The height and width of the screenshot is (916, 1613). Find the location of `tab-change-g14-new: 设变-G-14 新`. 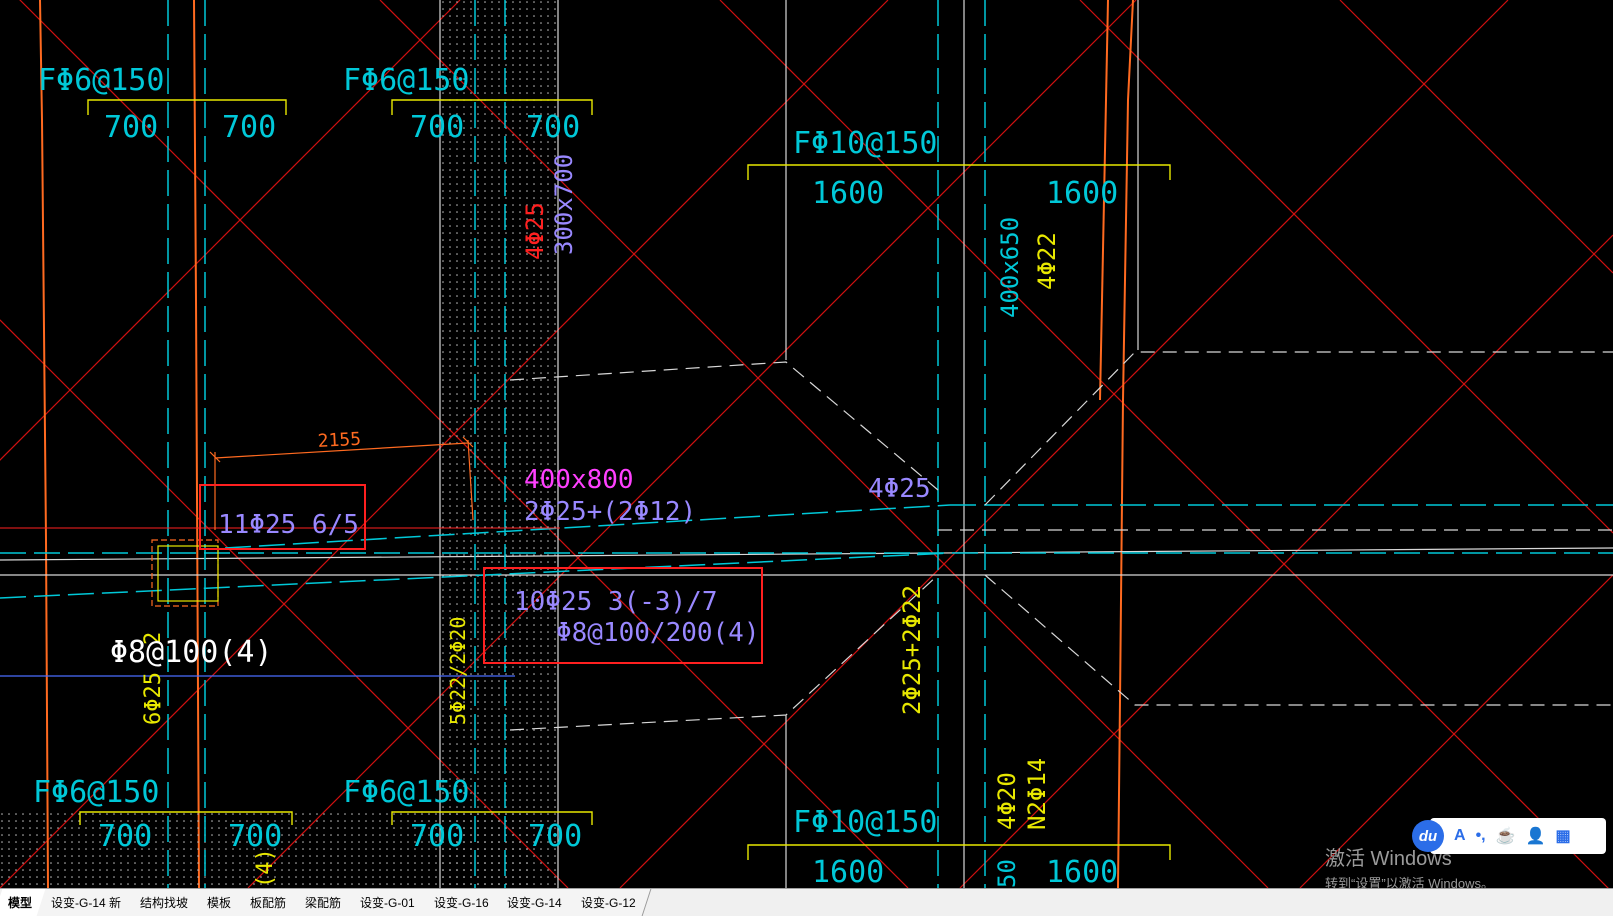

tab-change-g14-new: 设变-G-14 新 is located at coordinates (86, 902).